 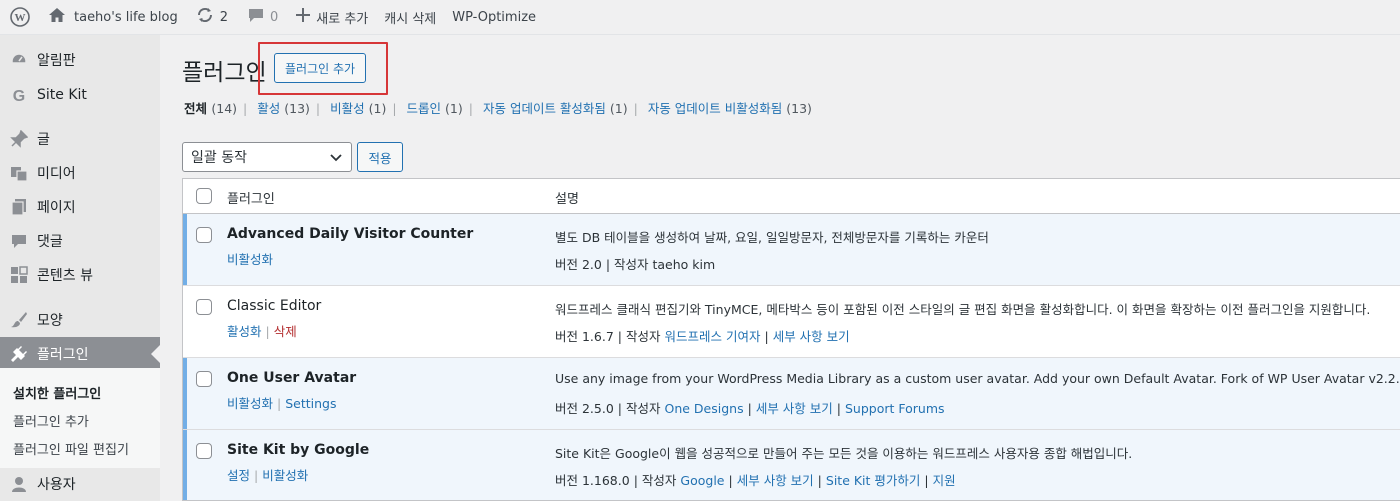 What do you see at coordinates (555, 108) in the screenshot?
I see `filter-auto-update-enabled: 자동 업데이트 활성화됨 (1)` at bounding box center [555, 108].